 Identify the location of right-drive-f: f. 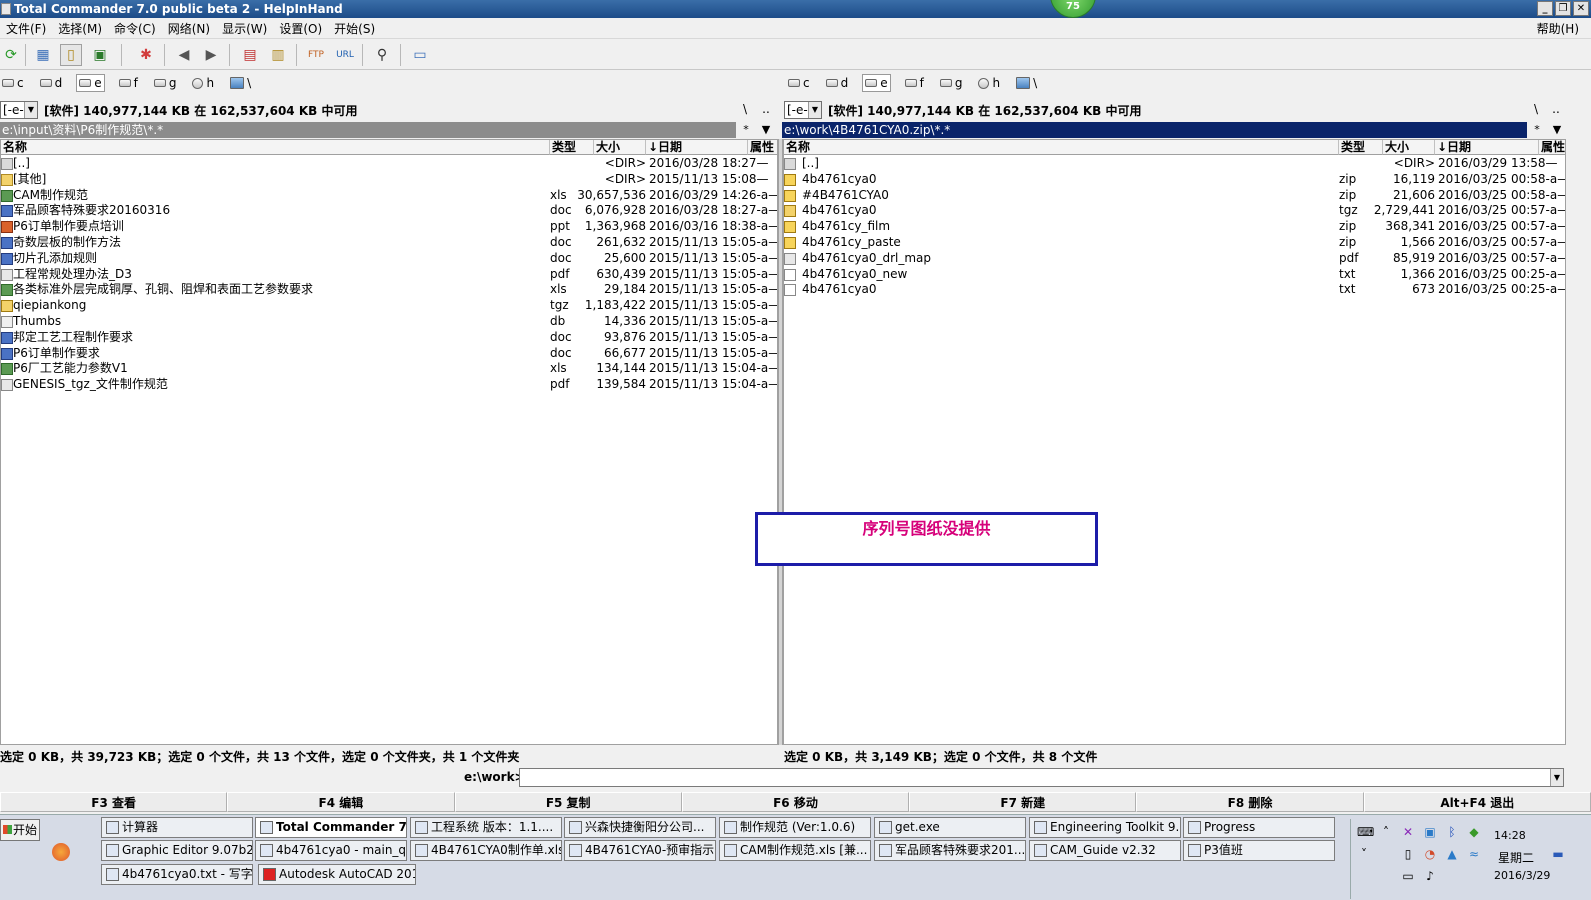
(914, 83).